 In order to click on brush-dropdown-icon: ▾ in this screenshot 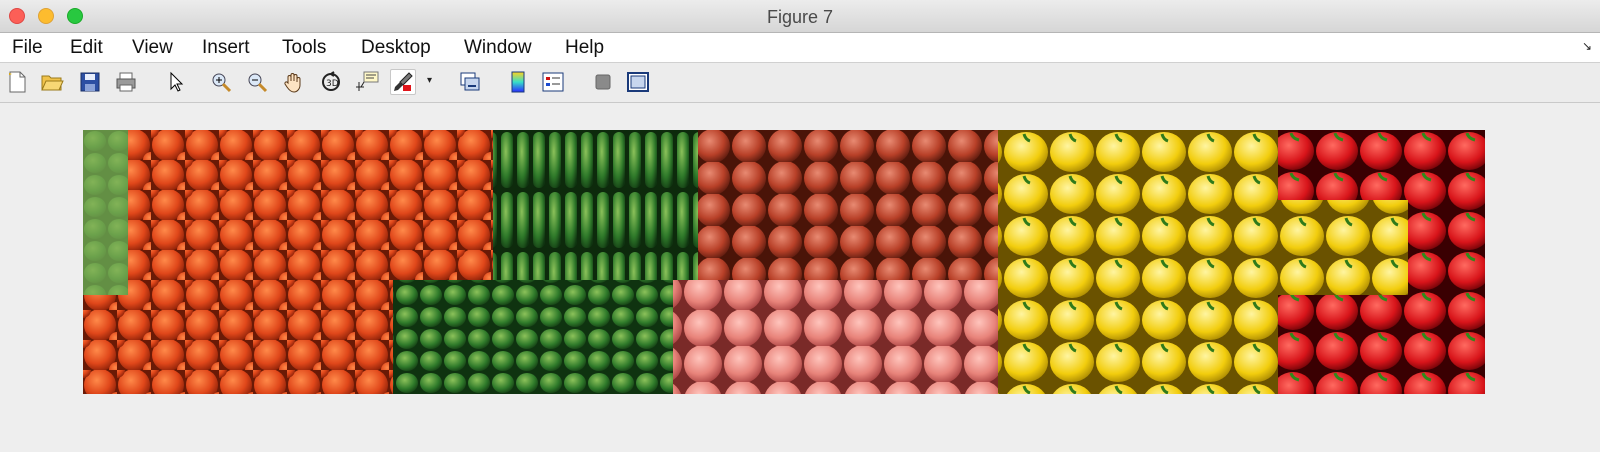, I will do `click(429, 80)`.